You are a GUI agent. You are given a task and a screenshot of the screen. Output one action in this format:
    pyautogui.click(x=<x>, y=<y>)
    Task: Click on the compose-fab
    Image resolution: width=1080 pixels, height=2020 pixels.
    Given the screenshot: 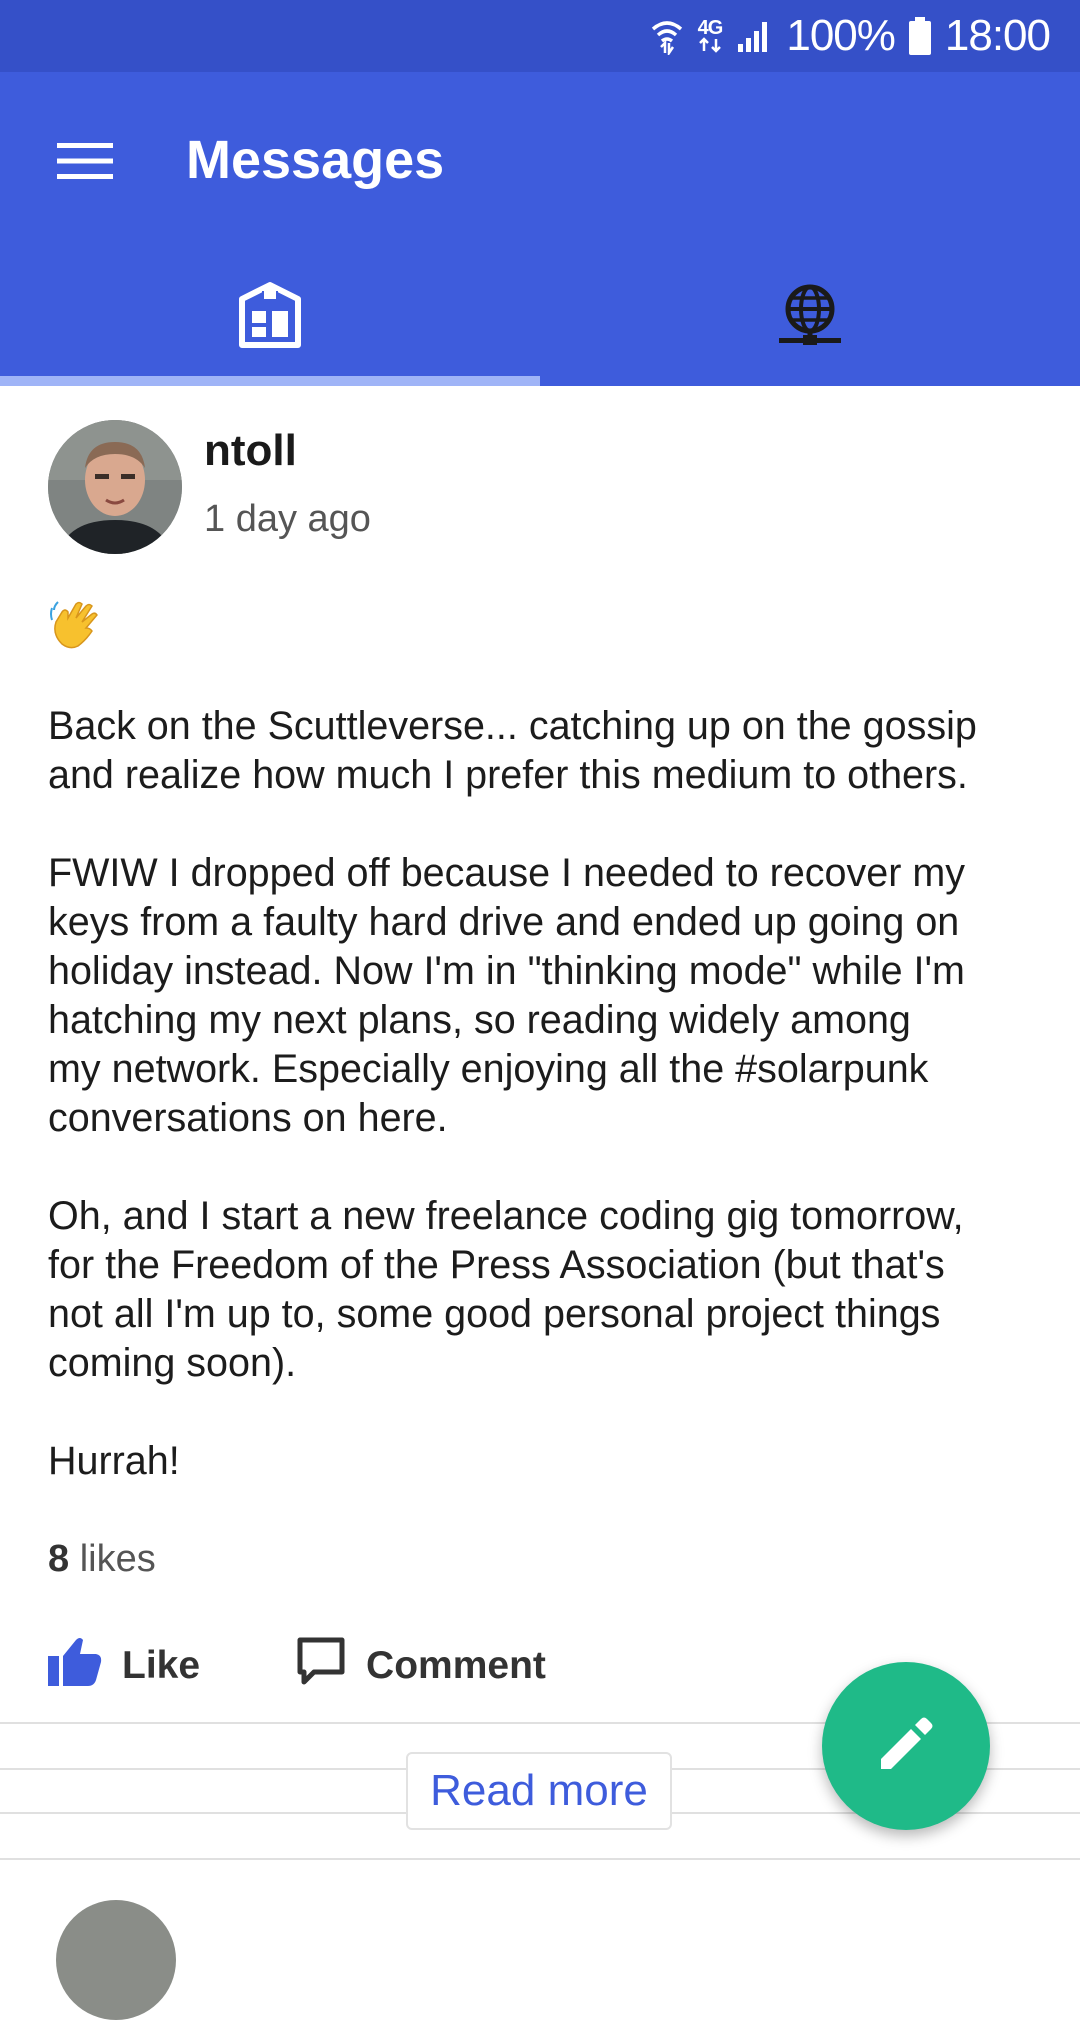 What is the action you would take?
    pyautogui.click(x=906, y=1746)
    